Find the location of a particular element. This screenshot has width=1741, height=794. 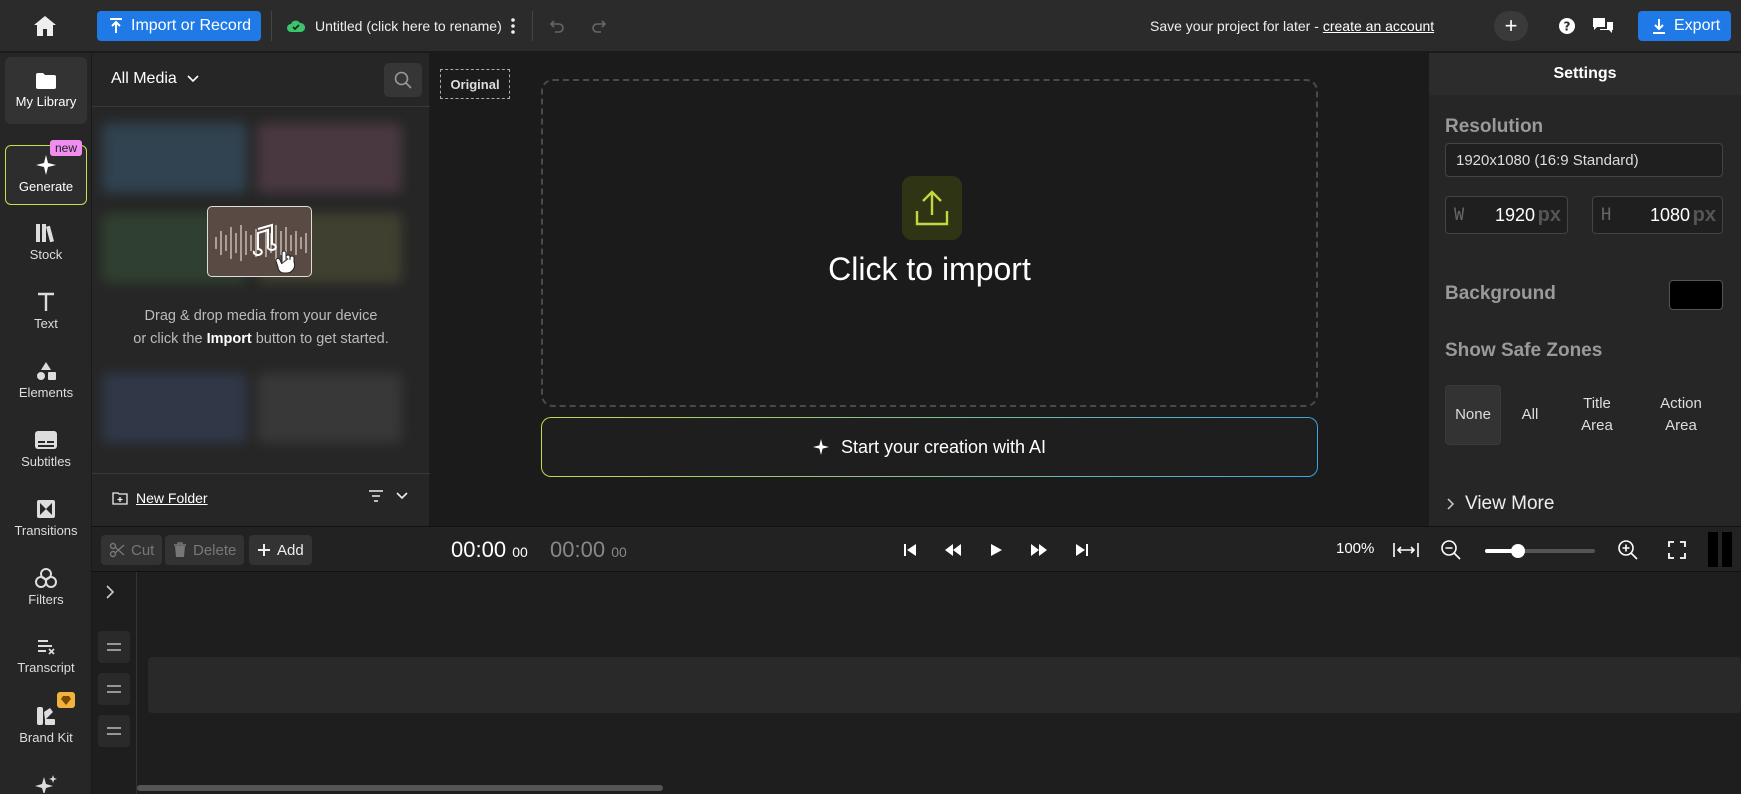

help-icon: ? is located at coordinates (1567, 26).